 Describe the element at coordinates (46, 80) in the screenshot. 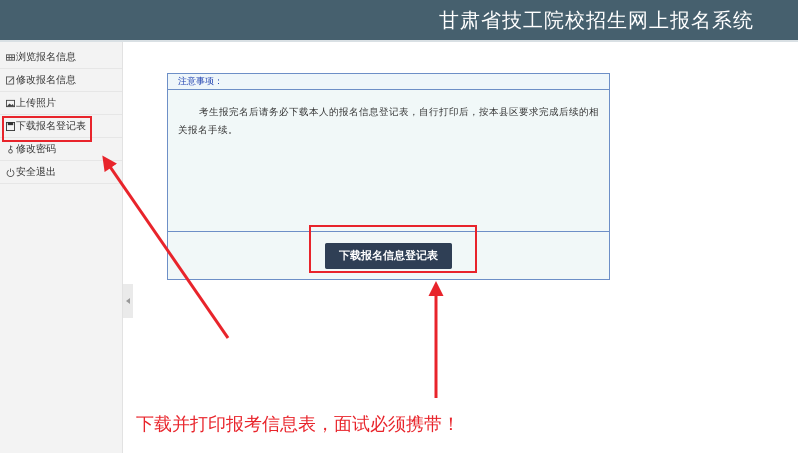

I see `item-label: 修改报名信息` at that location.